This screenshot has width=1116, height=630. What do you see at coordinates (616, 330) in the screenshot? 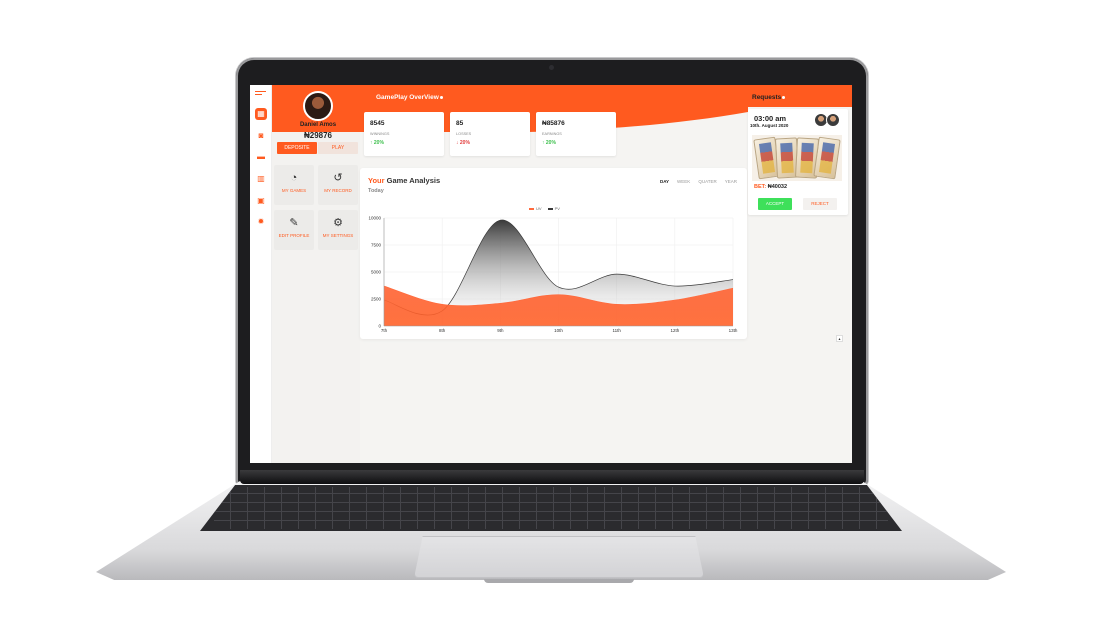
I see `x-tick-label: 11th` at bounding box center [616, 330].